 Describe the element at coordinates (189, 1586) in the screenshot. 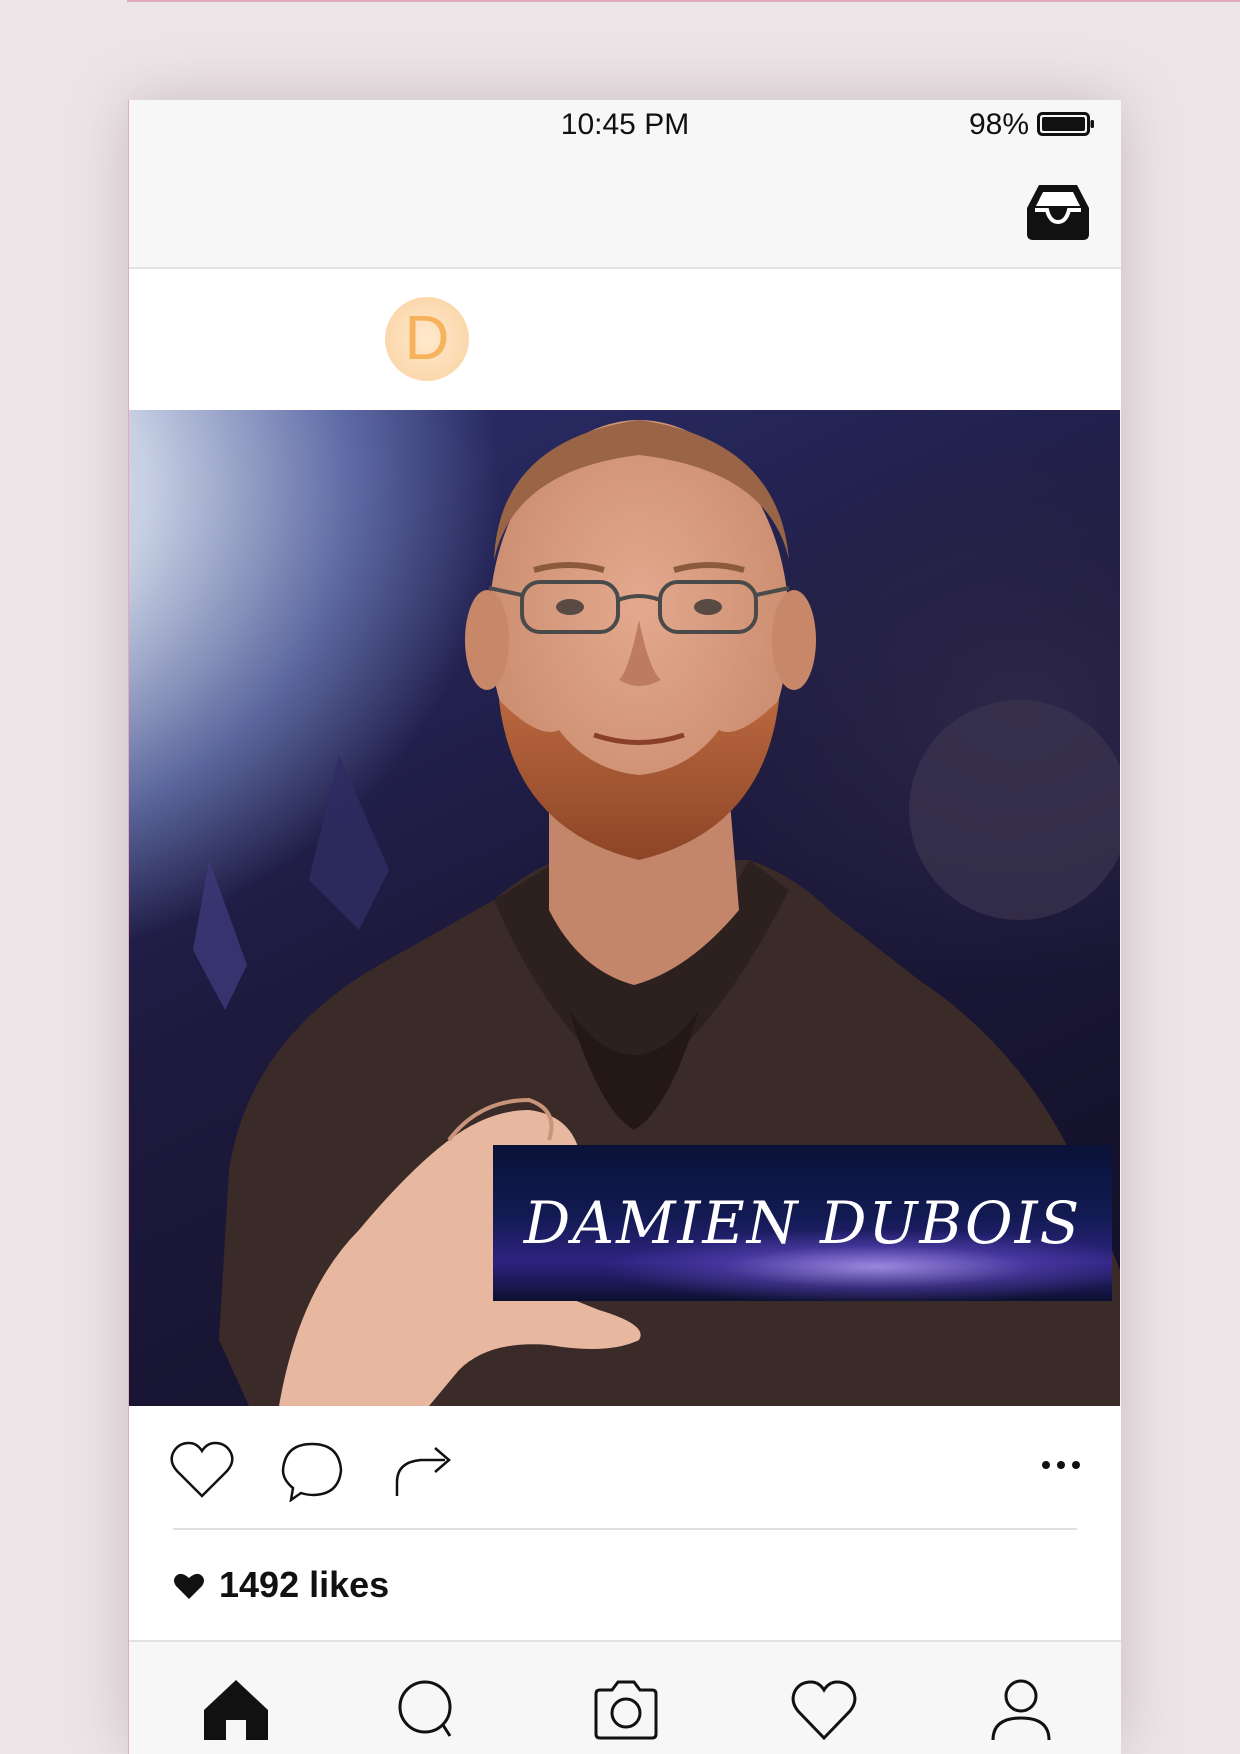

I see `filled-heart-icon` at that location.